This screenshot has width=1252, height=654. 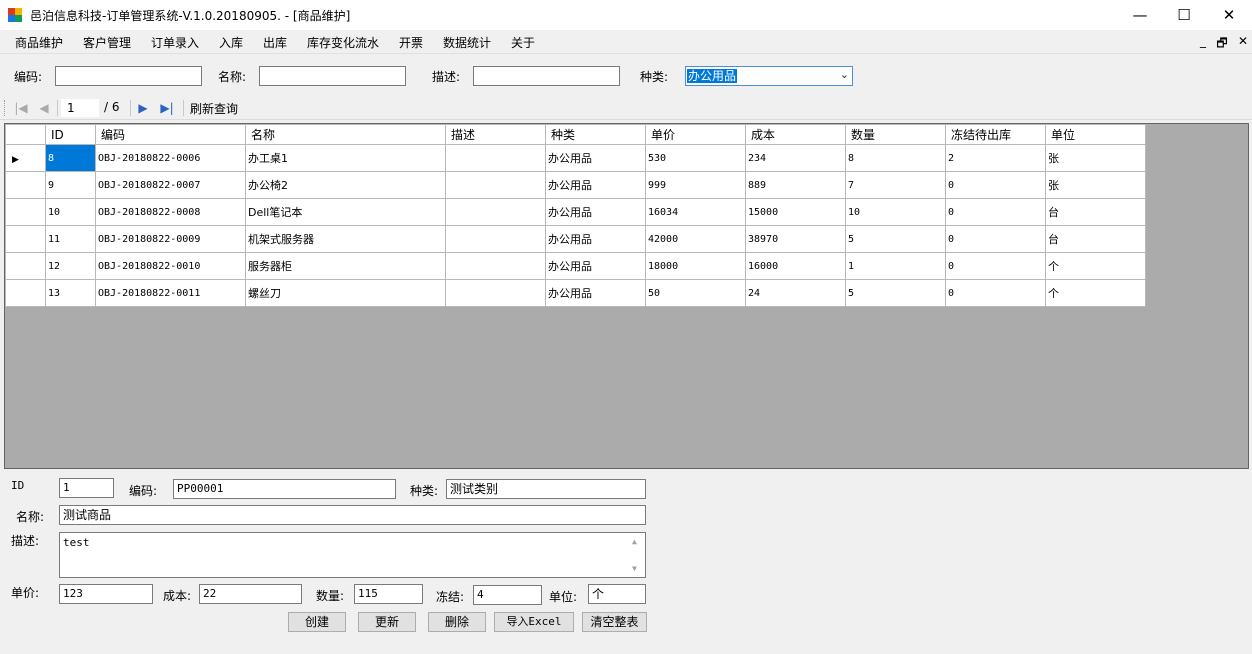 I want to click on refresh-query-button: 刷新查询, so click(x=214, y=108).